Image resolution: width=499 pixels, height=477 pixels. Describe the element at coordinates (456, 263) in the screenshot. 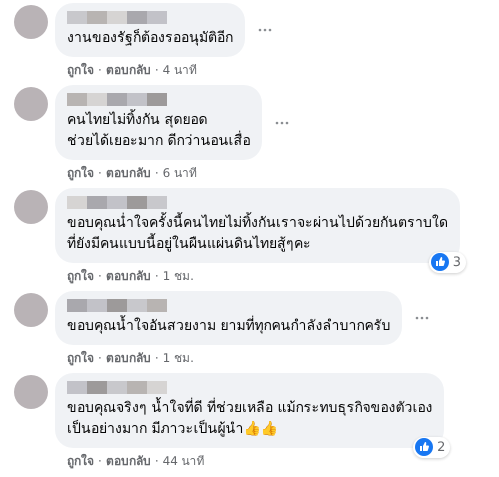

I see `reaction-count: 3` at that location.